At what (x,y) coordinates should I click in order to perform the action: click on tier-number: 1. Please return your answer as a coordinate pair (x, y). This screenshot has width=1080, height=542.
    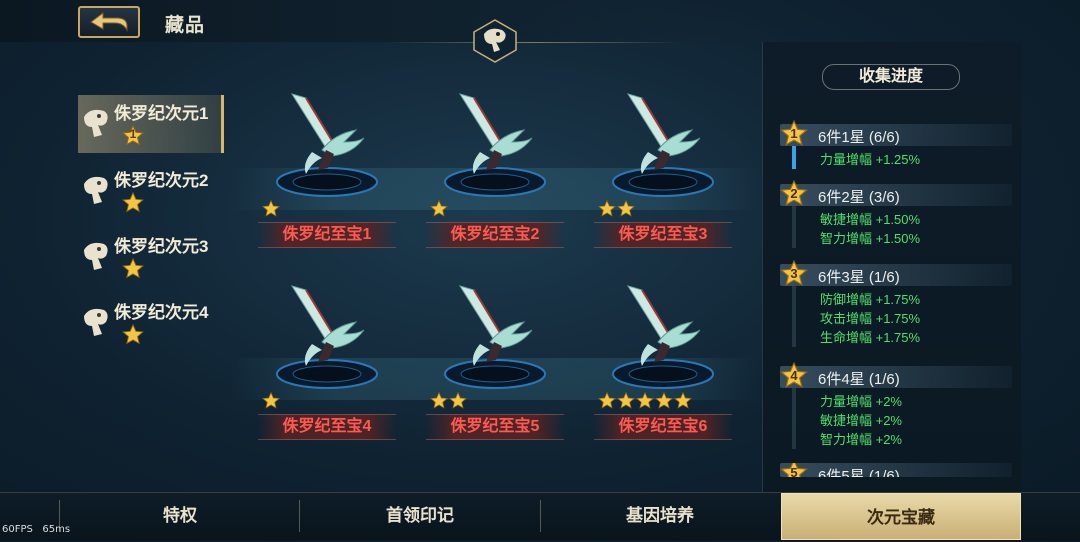
    Looking at the image, I should click on (794, 133).